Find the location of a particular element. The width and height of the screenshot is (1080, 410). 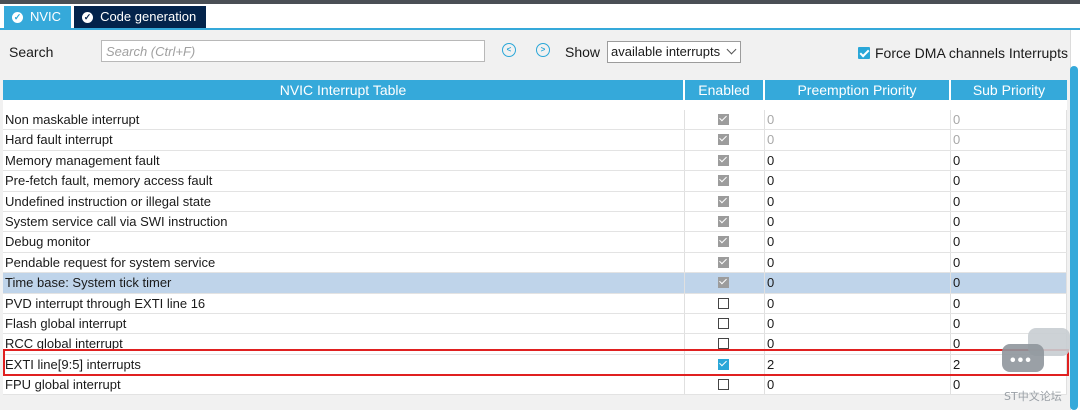

table-row: Debug monitor 0 0 is located at coordinates (535, 242).